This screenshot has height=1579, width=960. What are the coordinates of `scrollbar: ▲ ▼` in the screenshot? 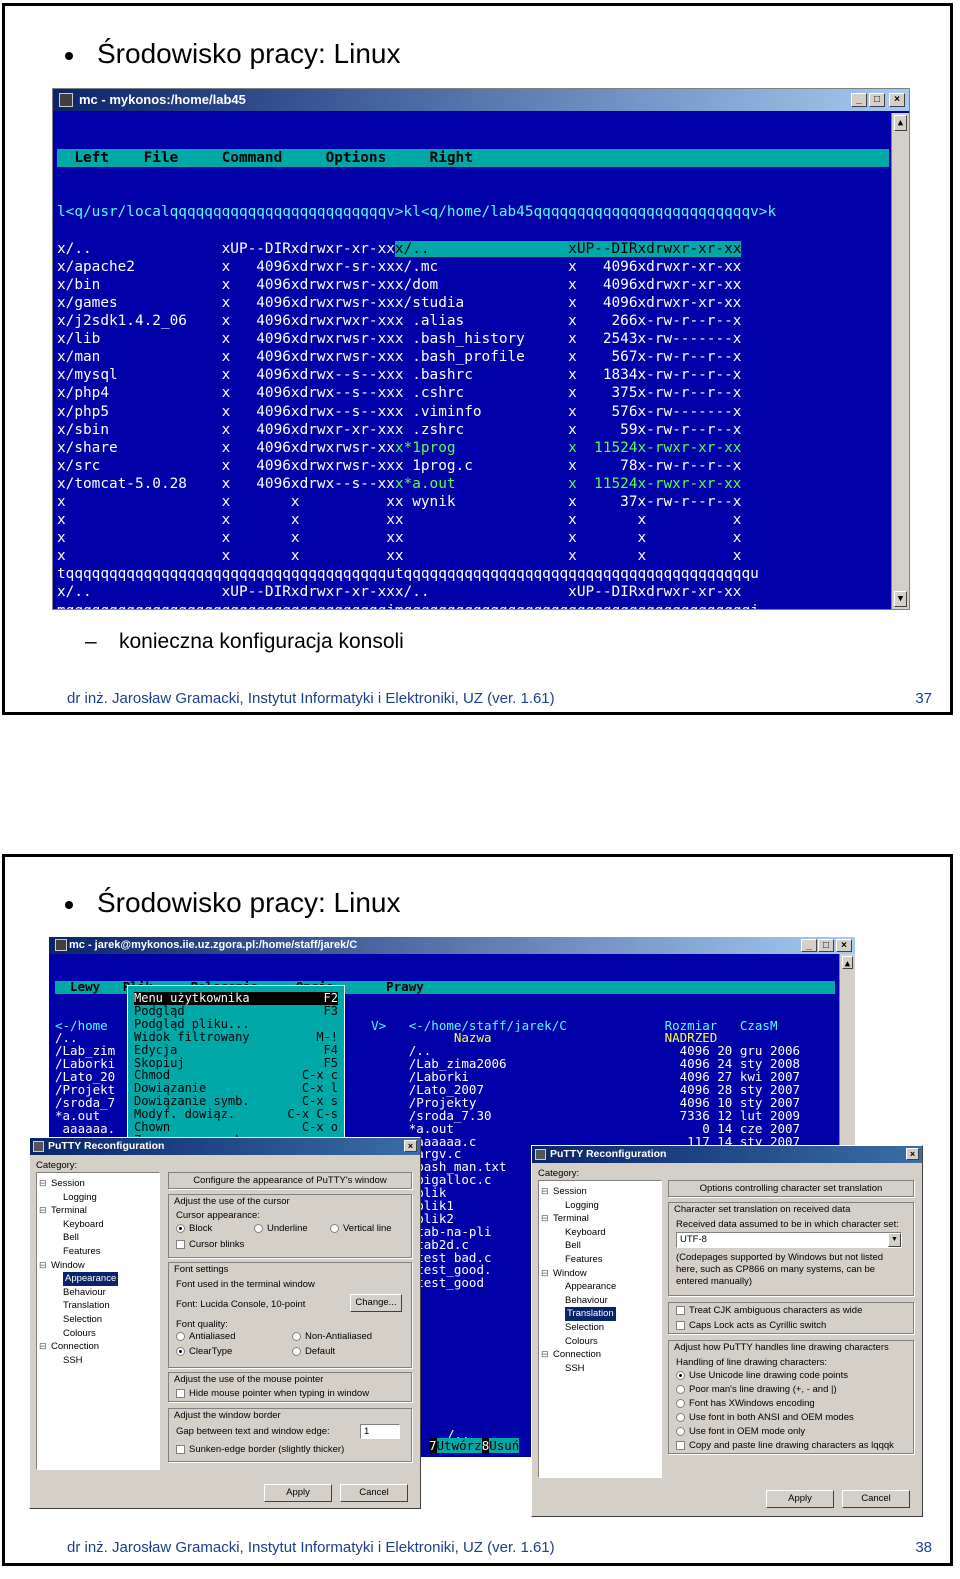 It's located at (900, 361).